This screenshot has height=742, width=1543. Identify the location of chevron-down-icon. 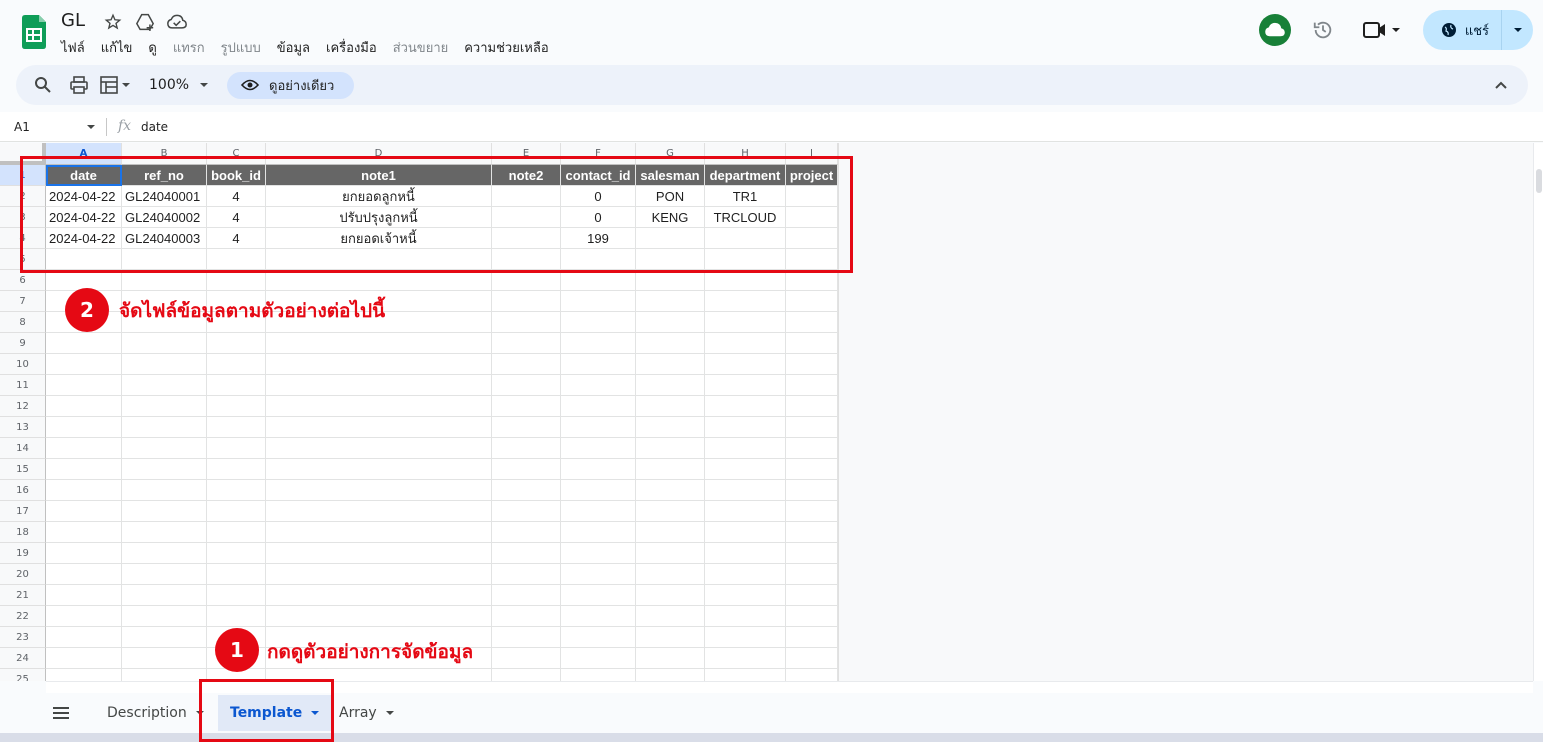
(91, 127).